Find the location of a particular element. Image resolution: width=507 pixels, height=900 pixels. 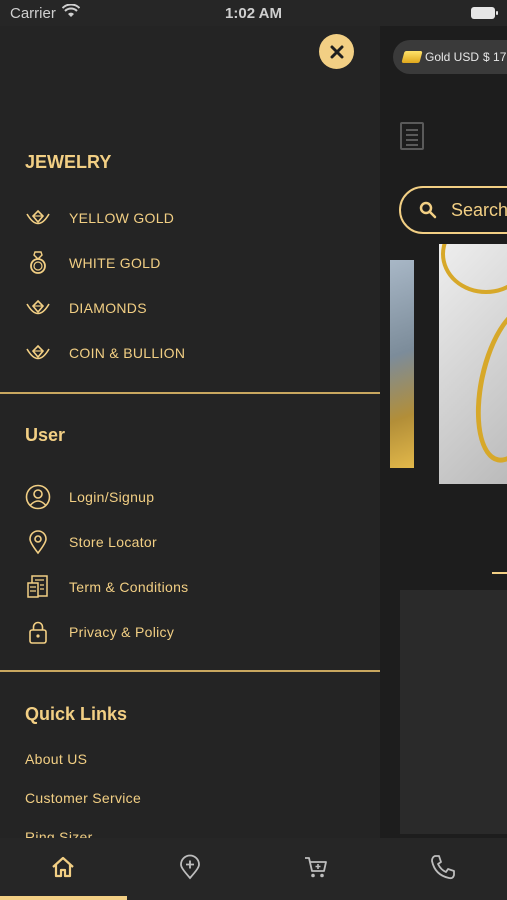

menu-item-white-gold: WHITE GOLD is located at coordinates (92, 263).